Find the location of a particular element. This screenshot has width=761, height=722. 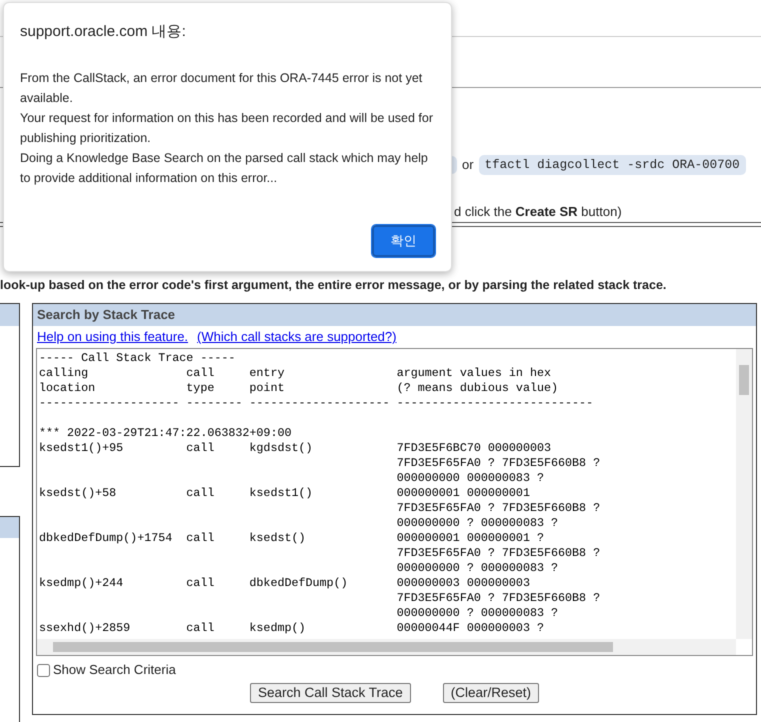

panel-title: Search by Stack Trace is located at coordinates (394, 315).